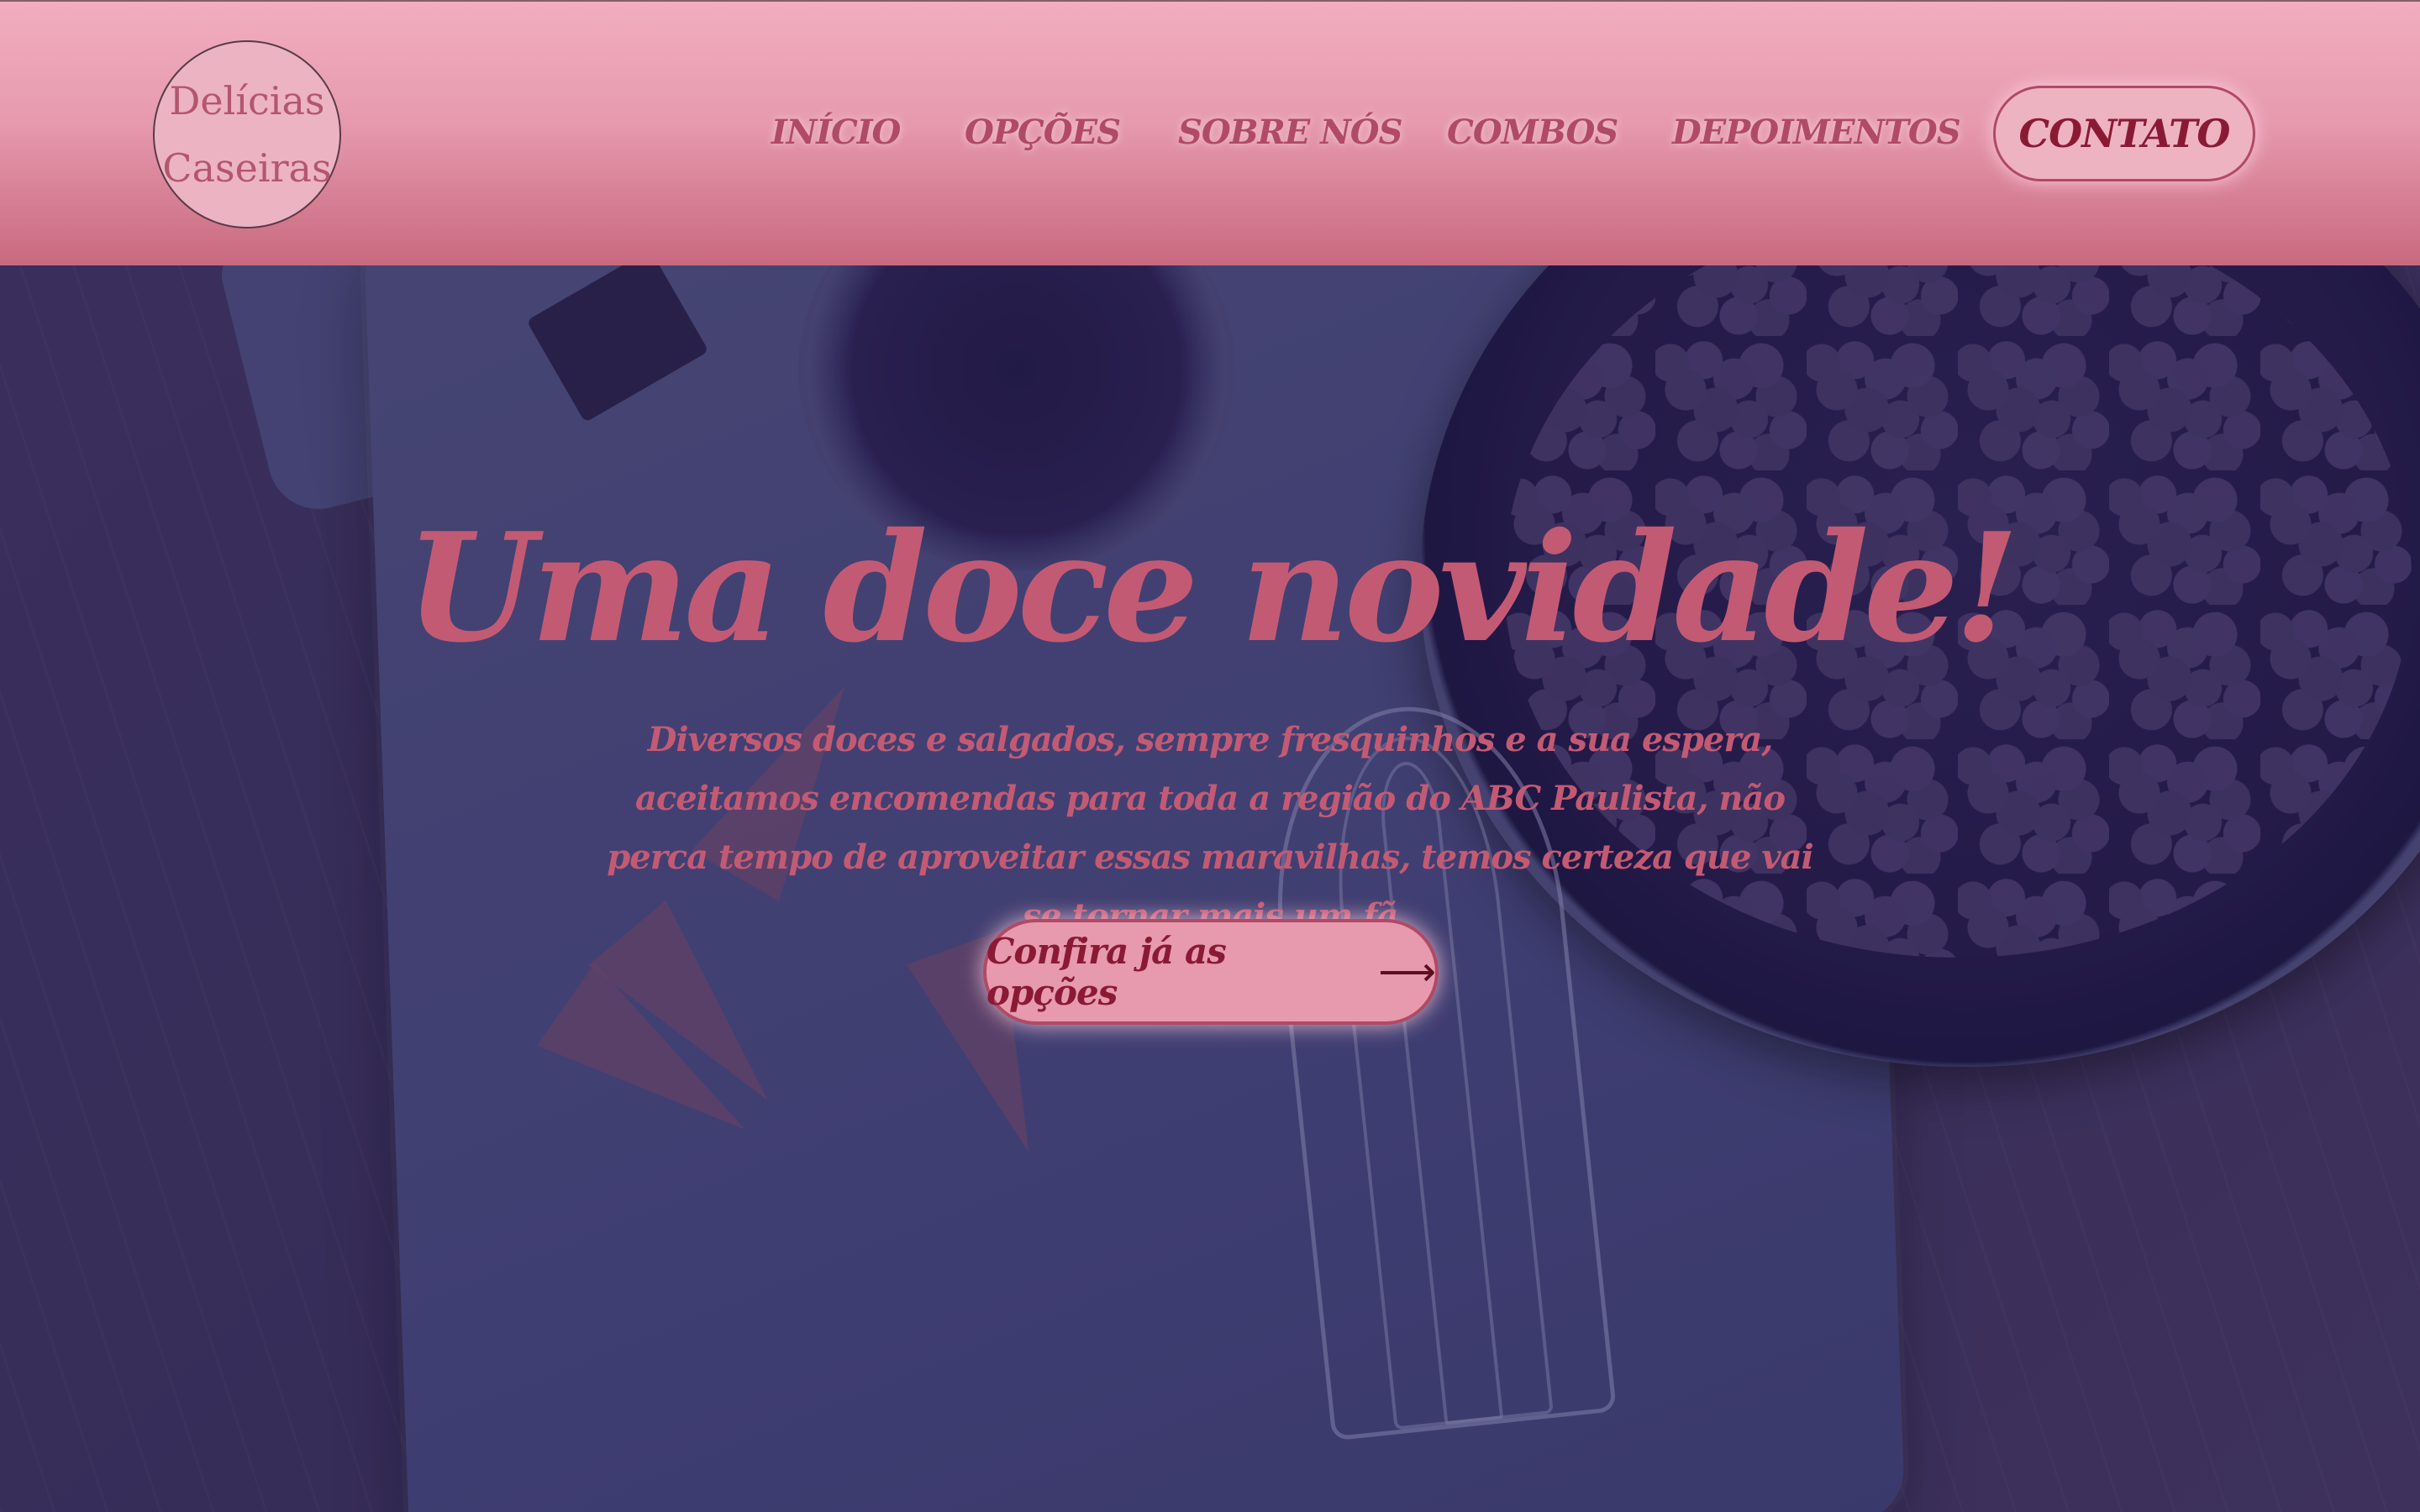 The width and height of the screenshot is (2420, 1512). Describe the element at coordinates (1043, 132) in the screenshot. I see `nav-link-opcoes: OPÇÕES` at that location.